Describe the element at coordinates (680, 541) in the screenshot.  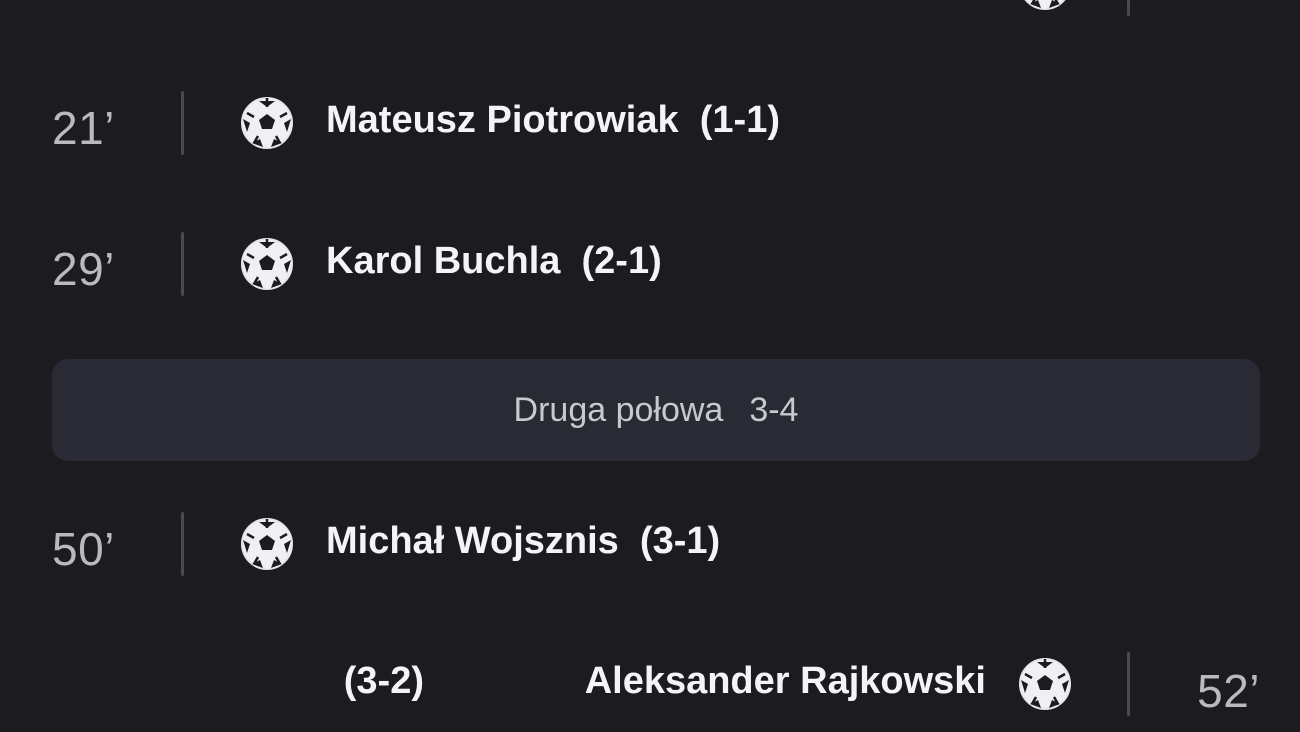
I see `event-score: (3-1)` at that location.